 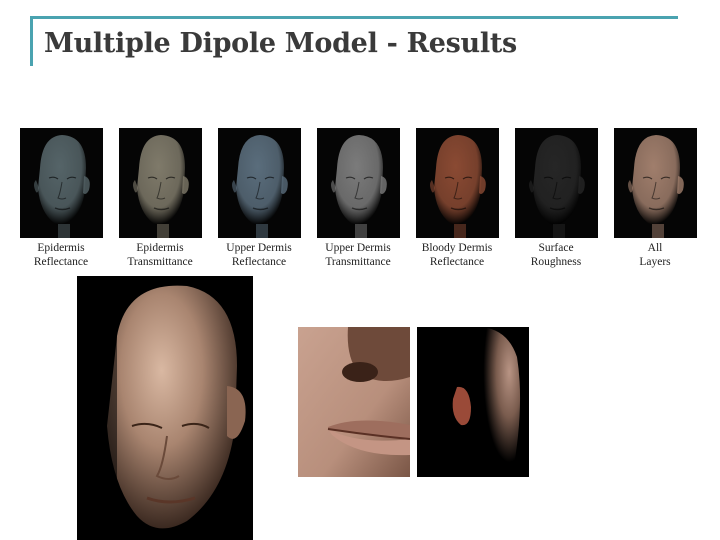 What do you see at coordinates (160, 255) in the screenshot?
I see `caption-epidermis-transmittance: Epidermis Transmittance` at bounding box center [160, 255].